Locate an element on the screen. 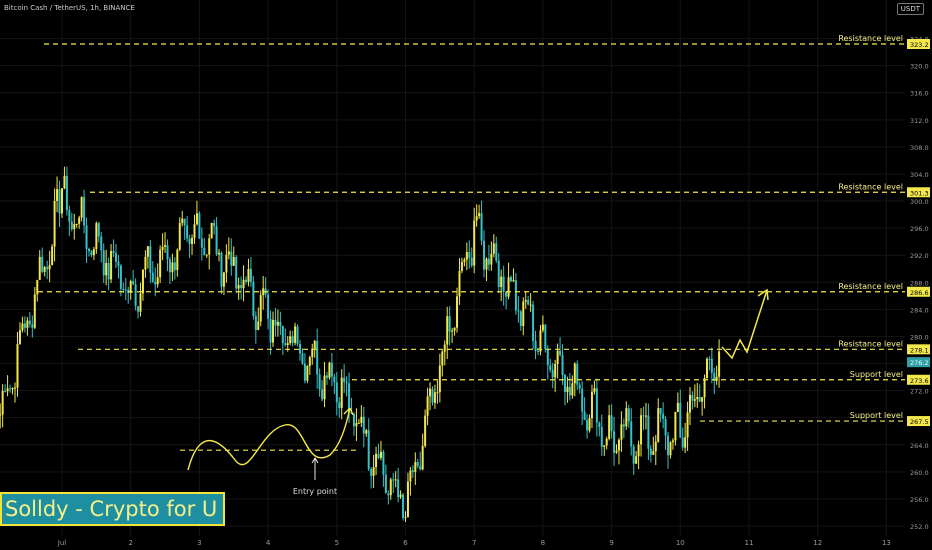 The image size is (932, 550). time-tick: 9 is located at coordinates (611, 543).